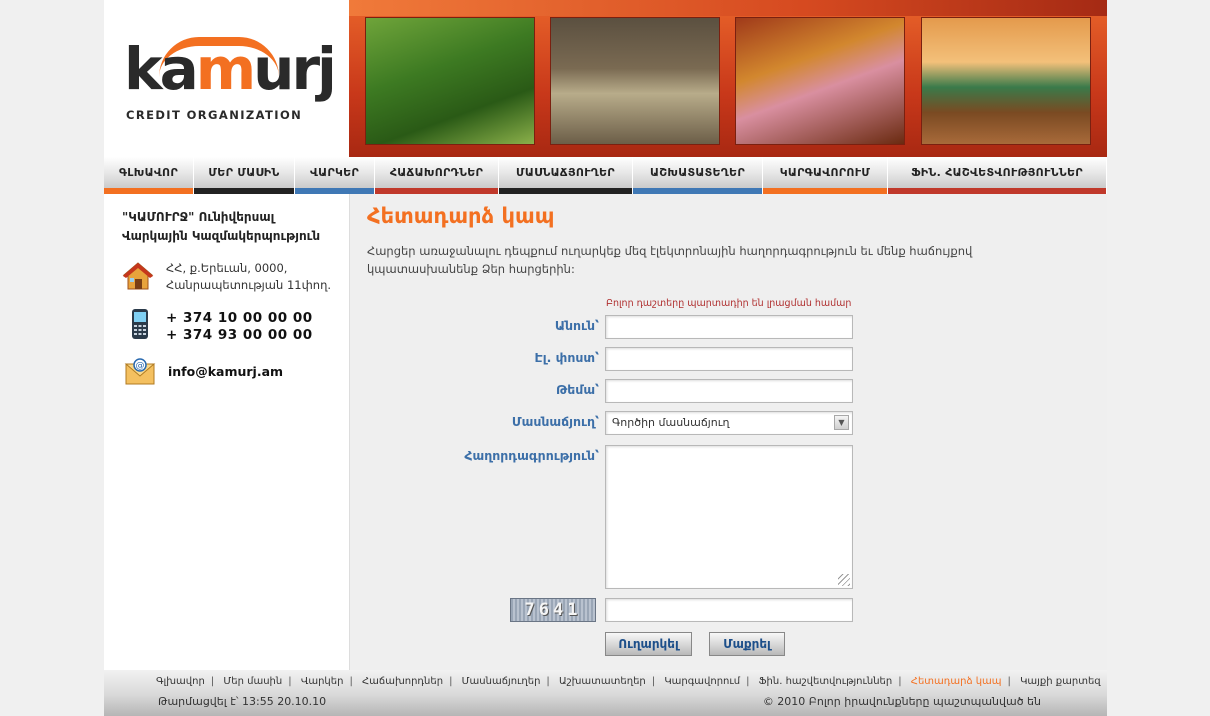 Image resolution: width=1210 pixels, height=716 pixels. Describe the element at coordinates (577, 389) in the screenshot. I see `subject-label: Թեմա՝` at that location.